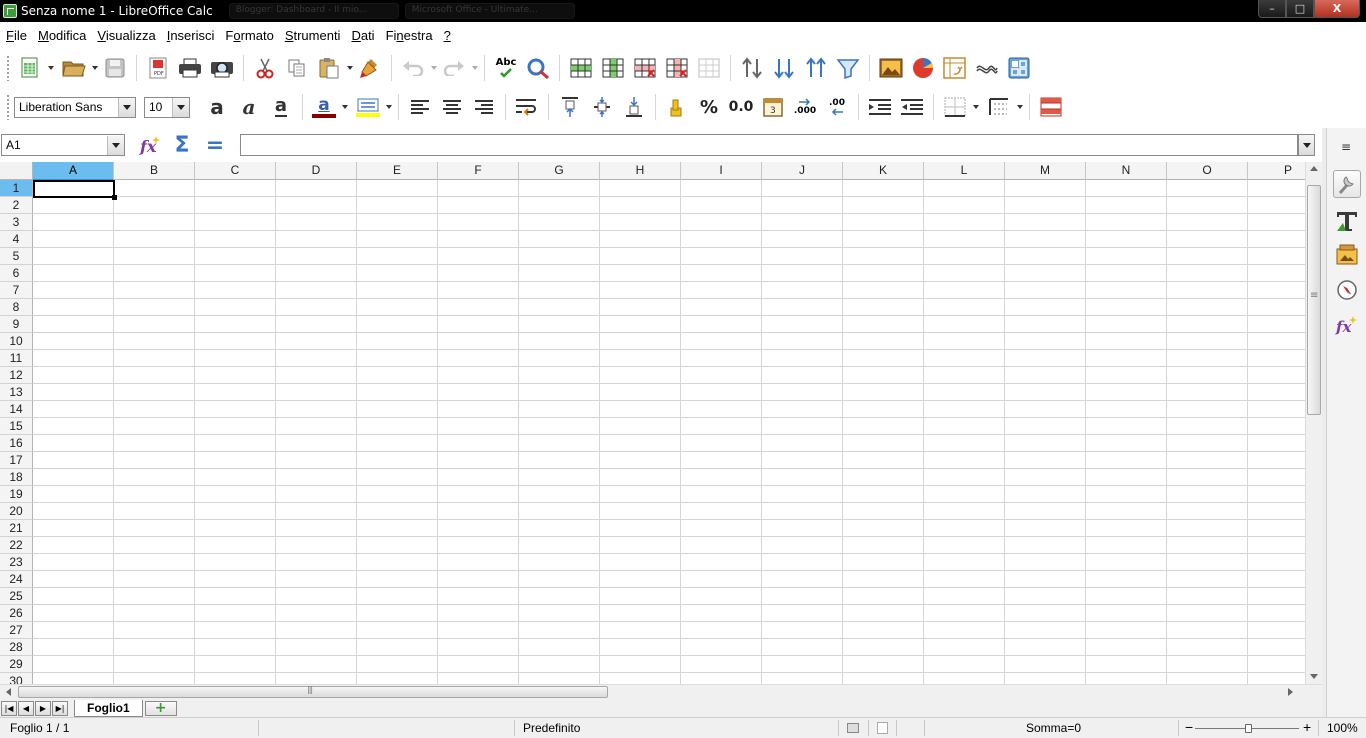 This screenshot has width=1366, height=738. I want to click on zoom-out-button: −, so click(1189, 727).